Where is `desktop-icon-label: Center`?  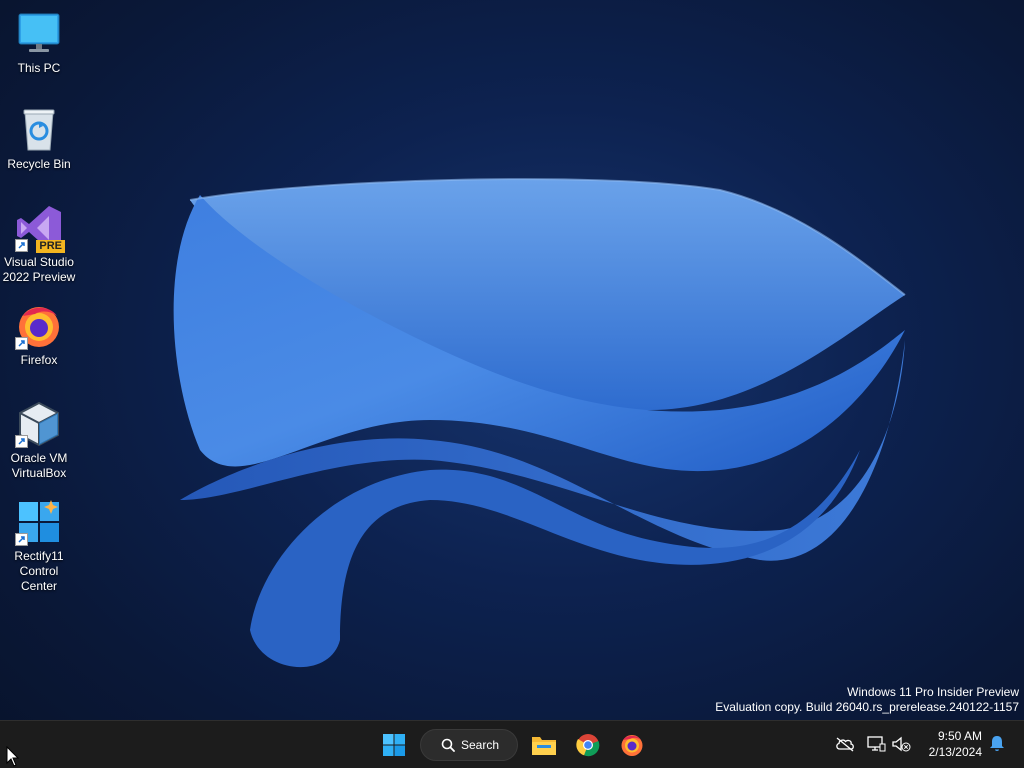
desktop-icon-label: Center is located at coordinates (39, 586).